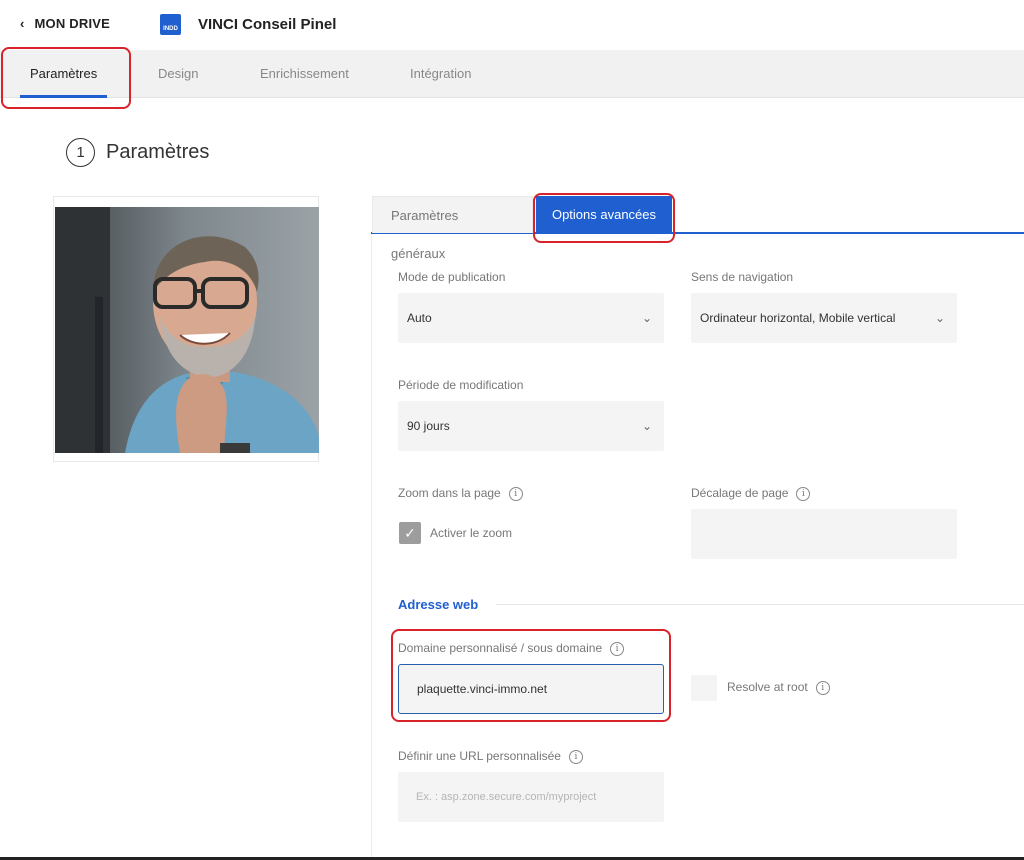 The height and width of the screenshot is (860, 1024). Describe the element at coordinates (440, 74) in the screenshot. I see `tab-integration: Intégration` at that location.